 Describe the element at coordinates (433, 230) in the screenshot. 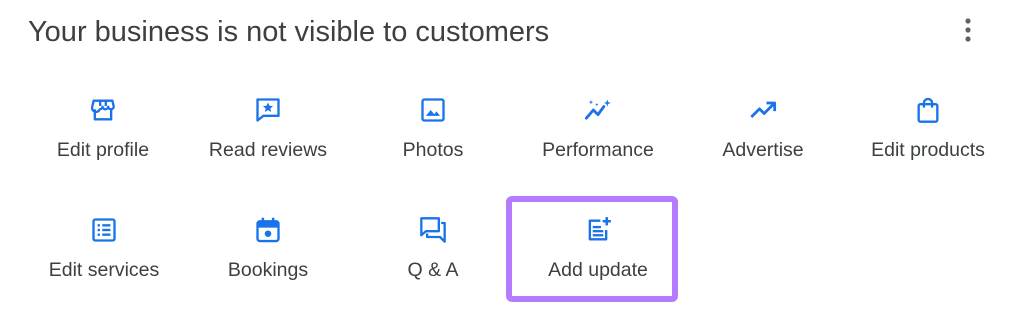

I see `chat-bubbles-icon` at that location.